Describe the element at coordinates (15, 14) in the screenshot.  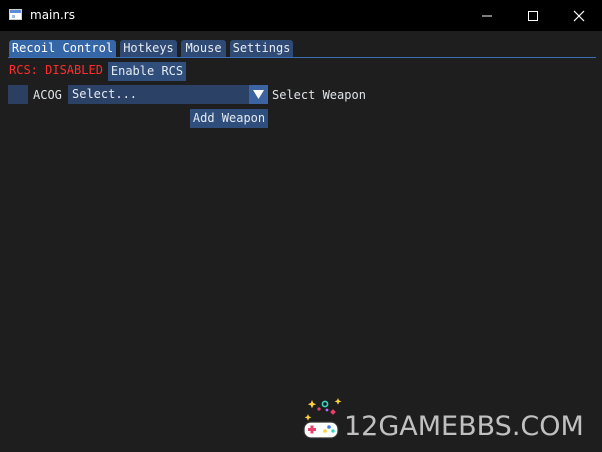
I see `app-icon` at that location.